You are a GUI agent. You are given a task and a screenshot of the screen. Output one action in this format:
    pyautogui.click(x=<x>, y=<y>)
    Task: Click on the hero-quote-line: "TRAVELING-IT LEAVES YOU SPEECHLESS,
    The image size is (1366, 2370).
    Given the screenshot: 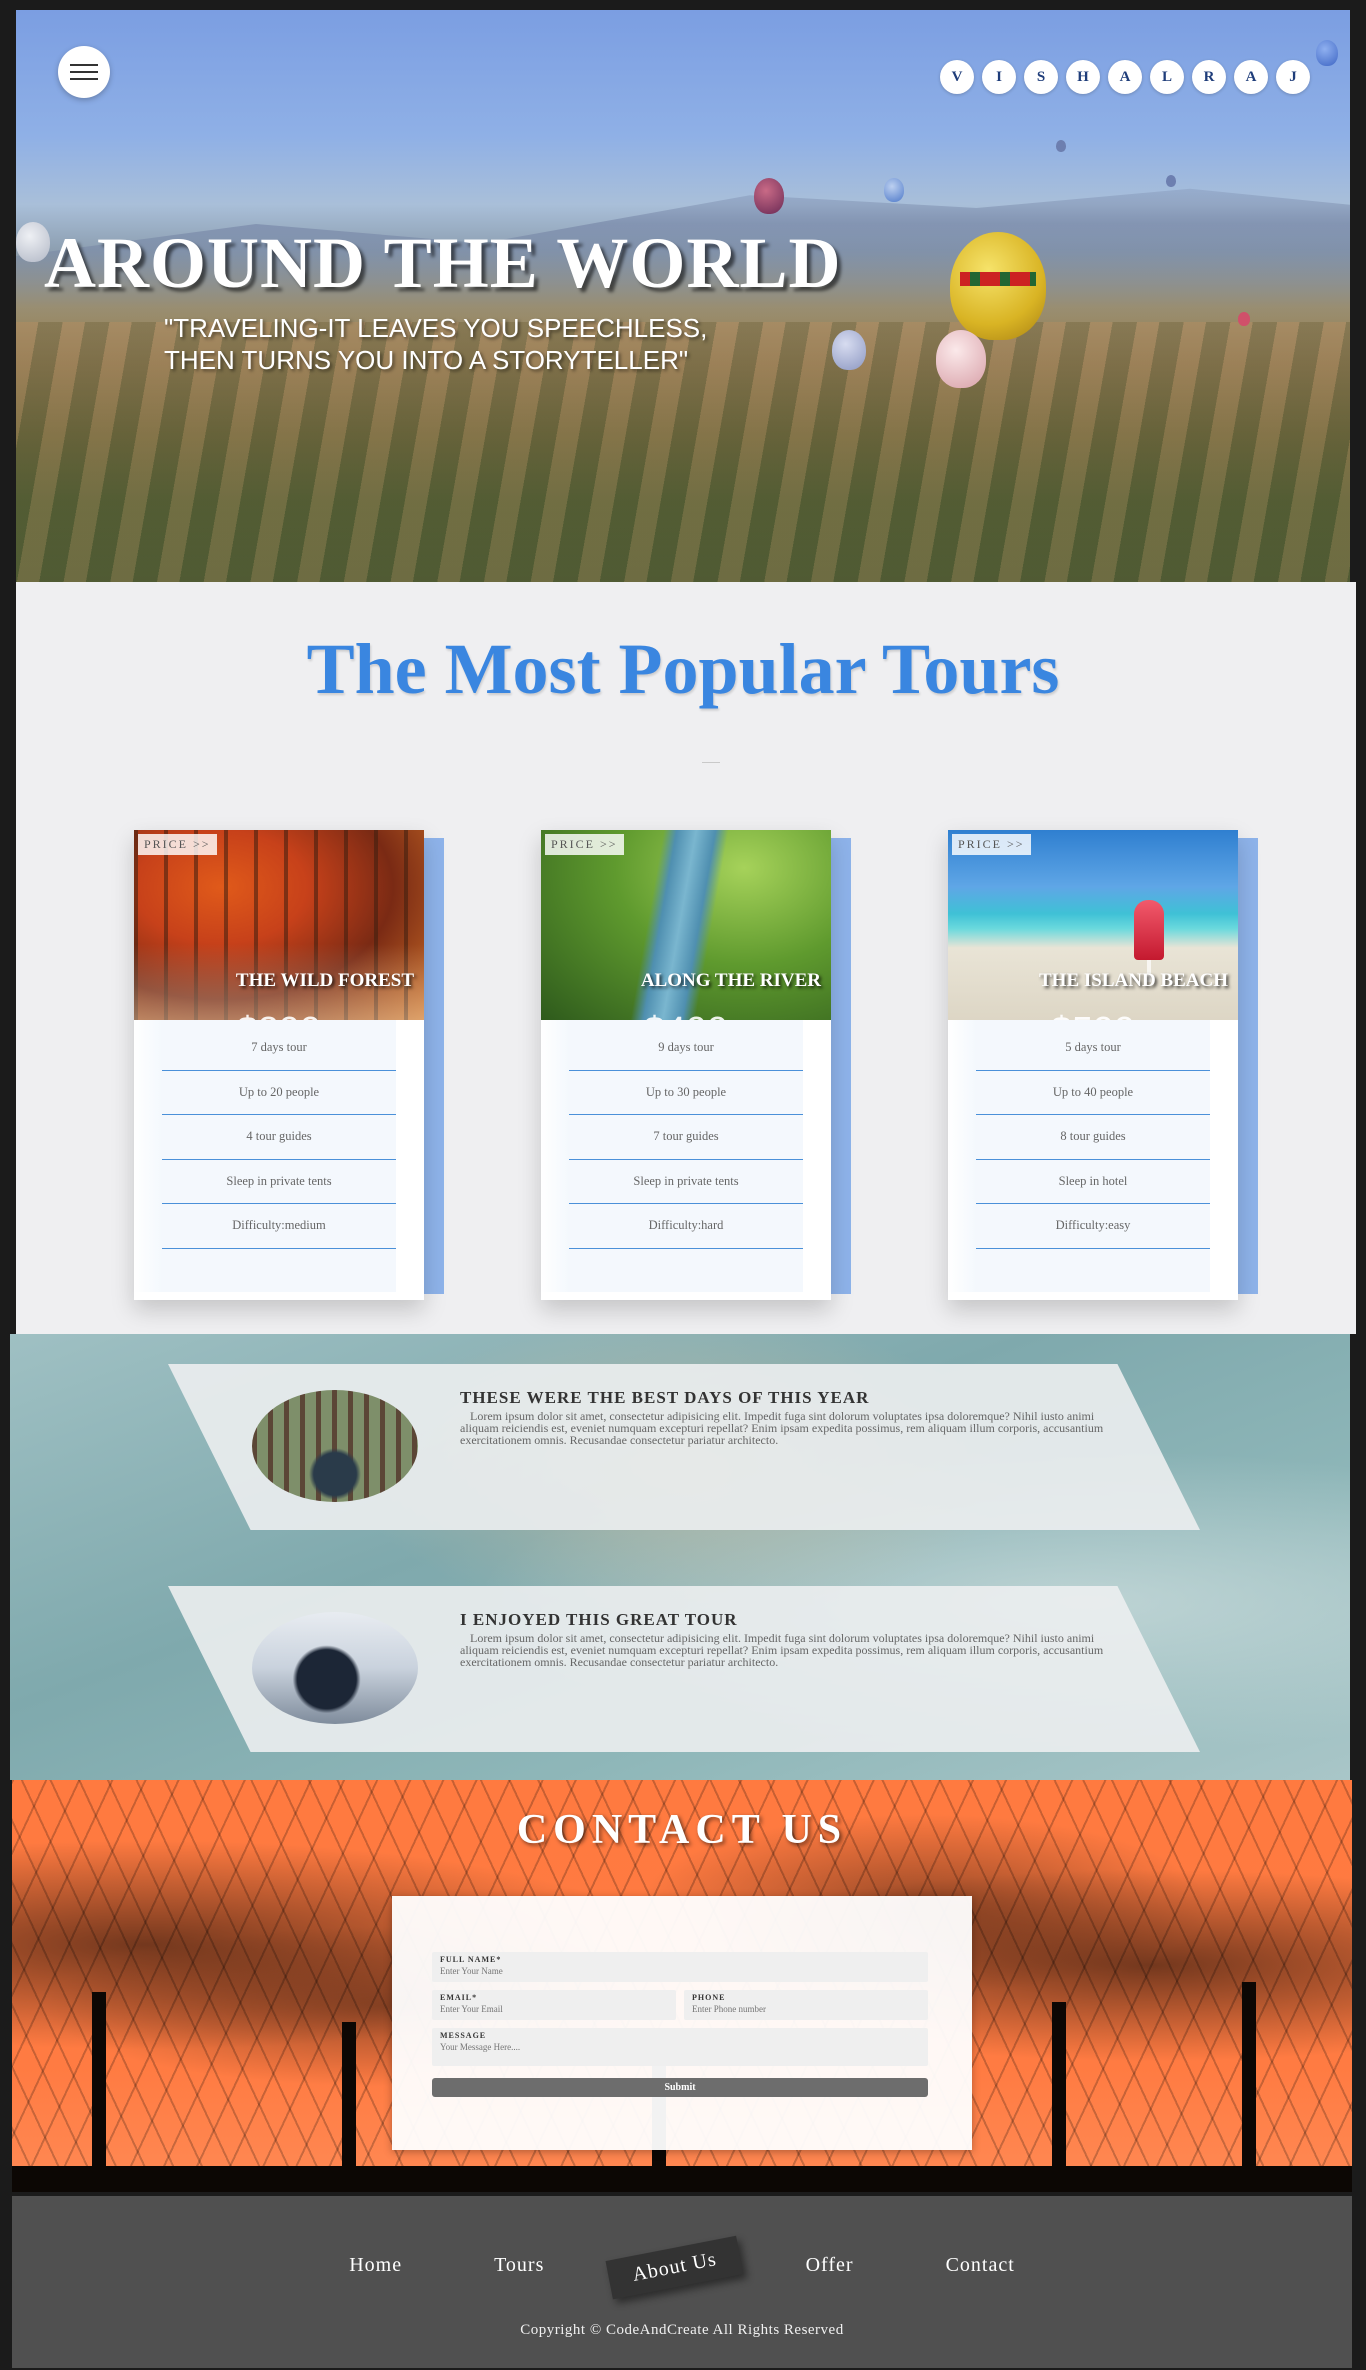 What is the action you would take?
    pyautogui.click(x=436, y=328)
    